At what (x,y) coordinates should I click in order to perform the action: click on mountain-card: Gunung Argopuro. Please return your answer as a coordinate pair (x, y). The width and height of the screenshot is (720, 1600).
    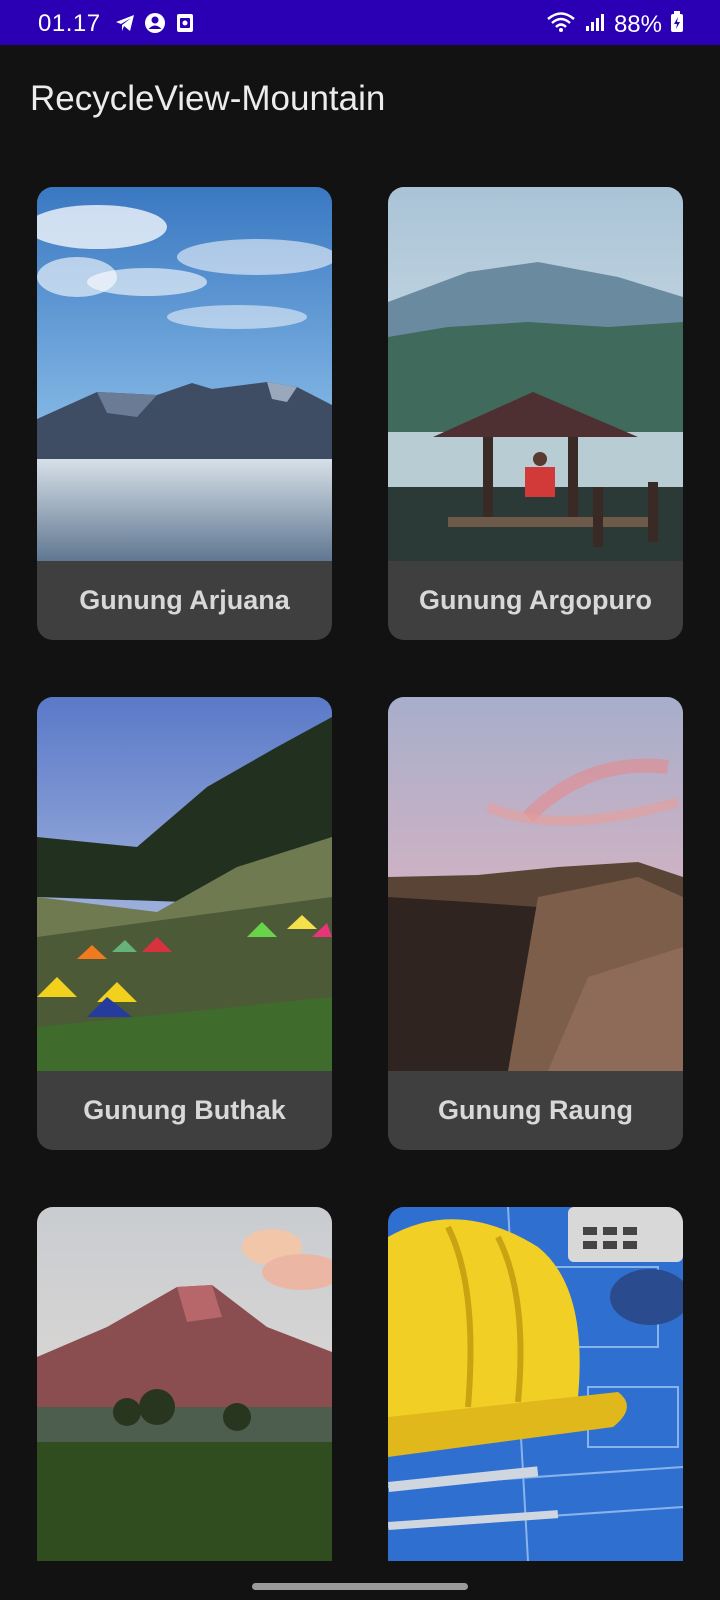
    Looking at the image, I should click on (535, 413).